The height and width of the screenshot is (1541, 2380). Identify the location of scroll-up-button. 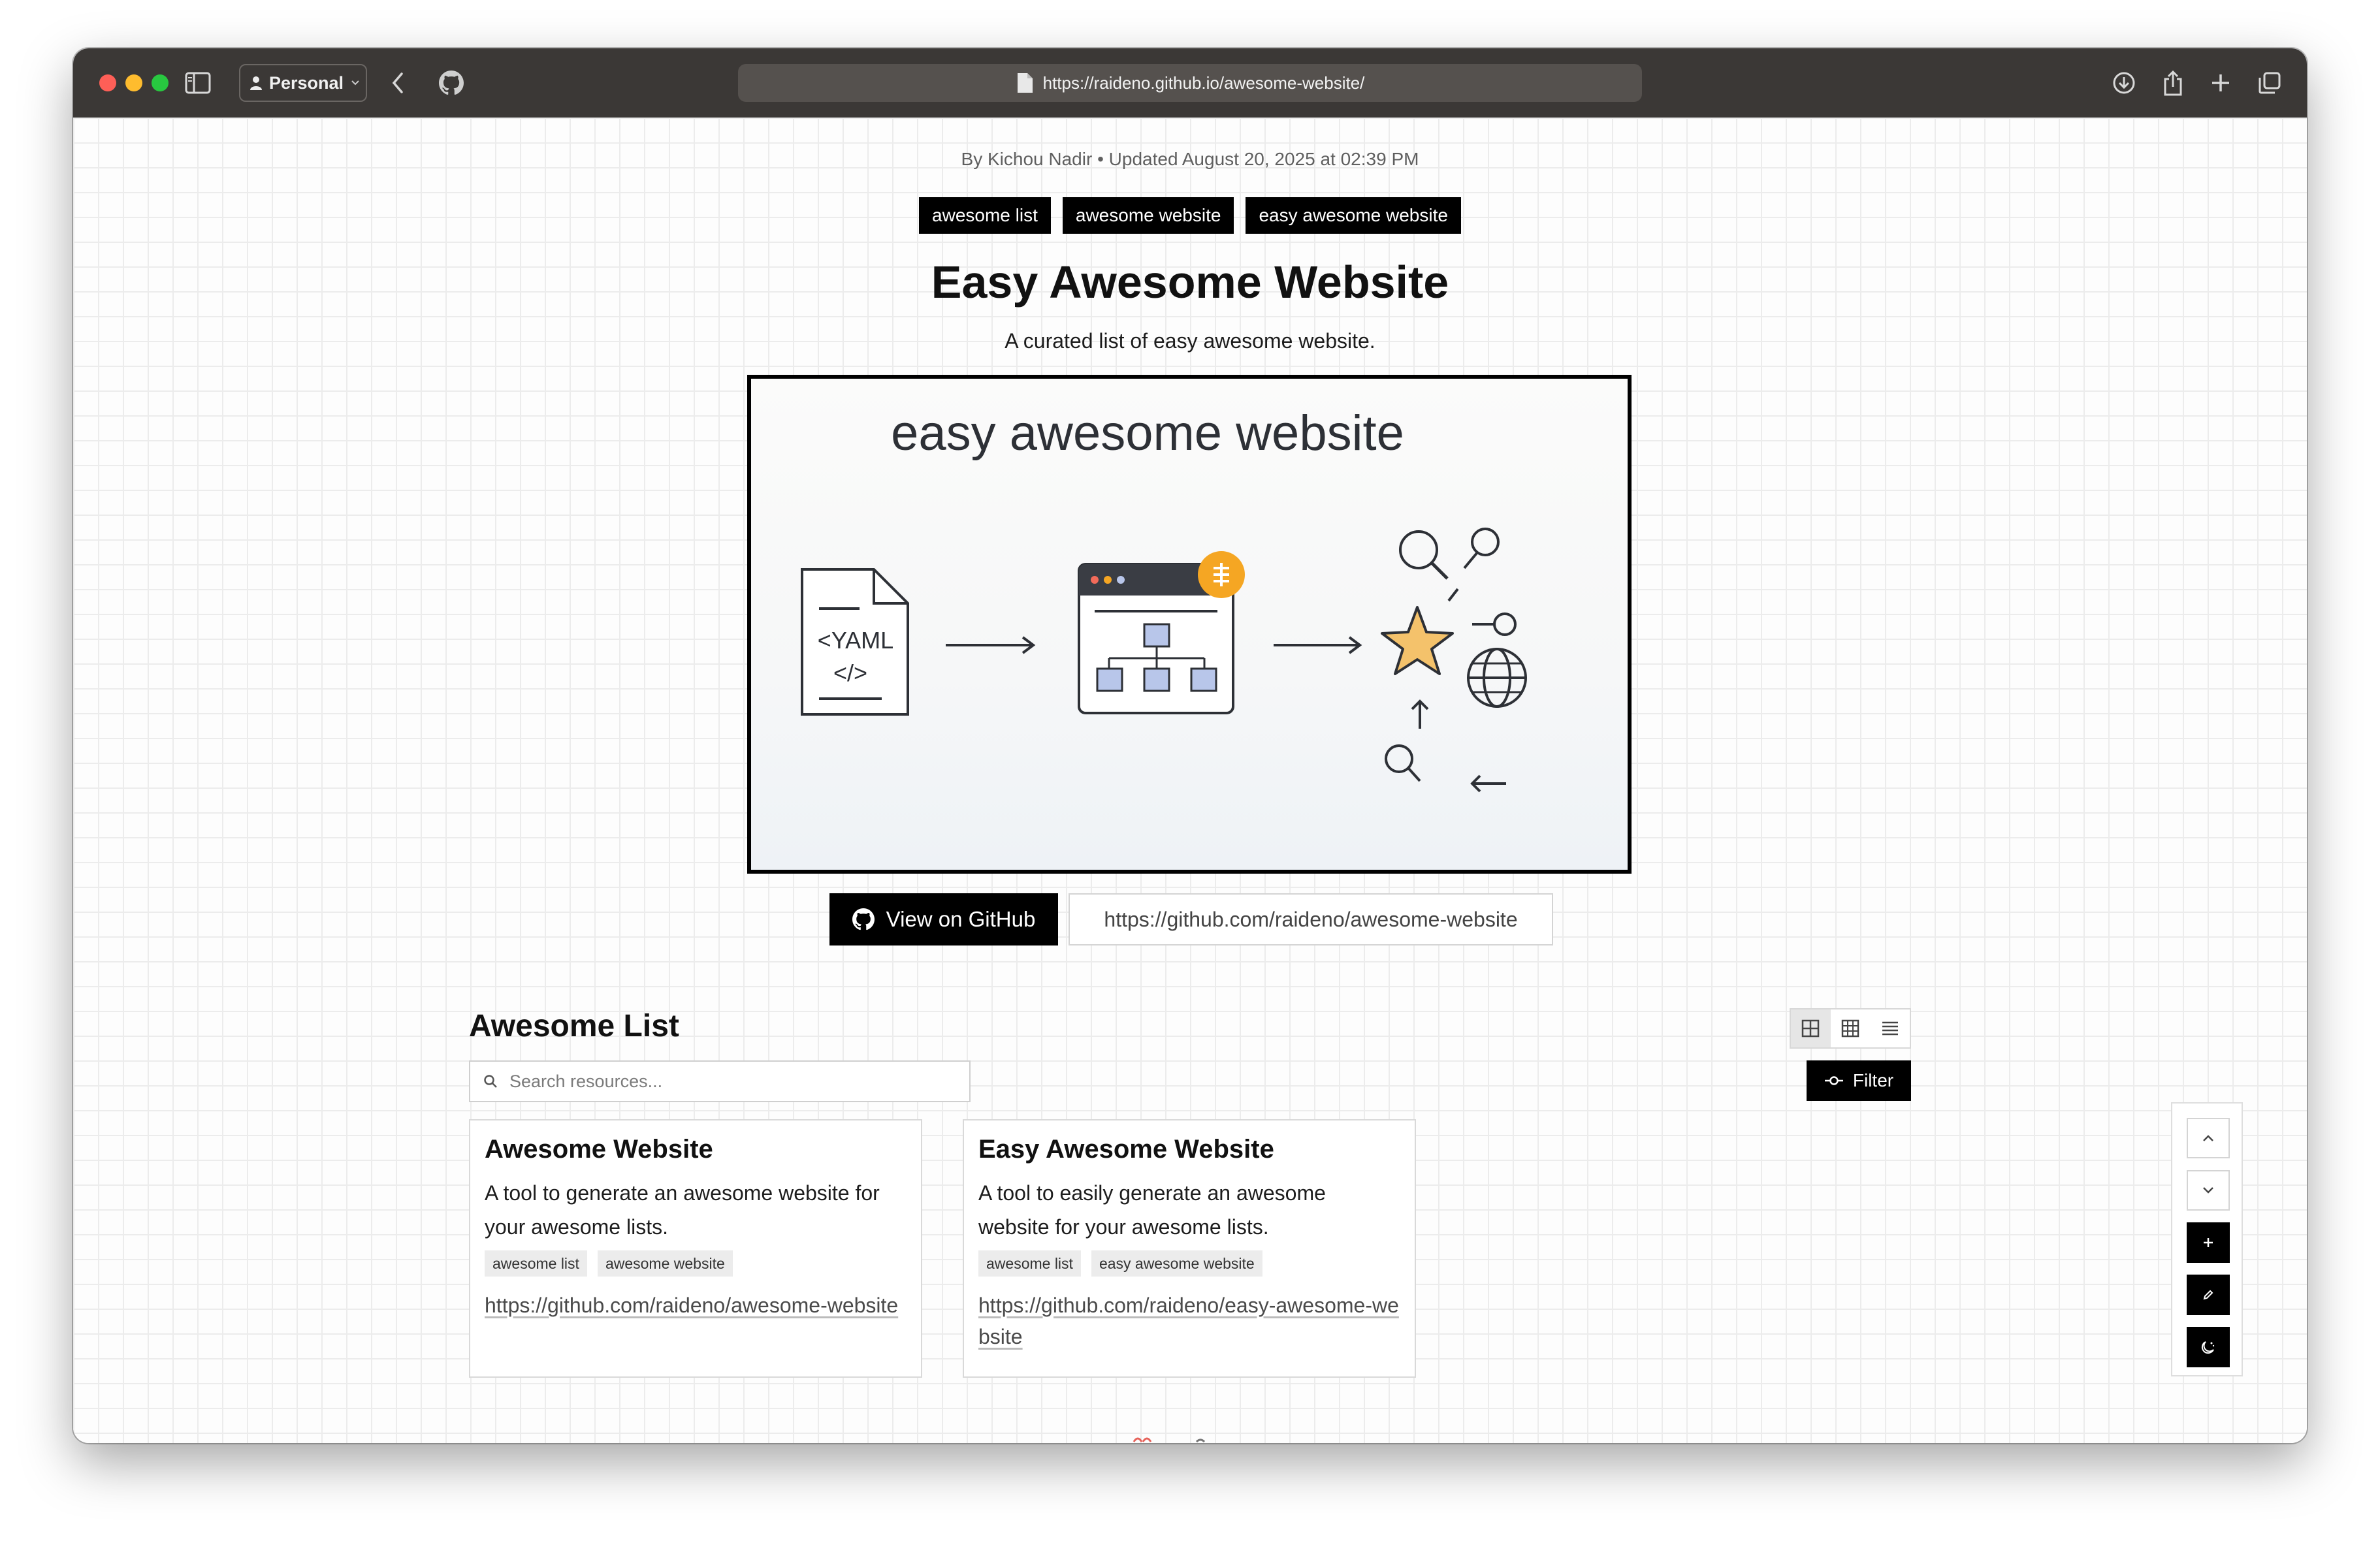
(2208, 1138).